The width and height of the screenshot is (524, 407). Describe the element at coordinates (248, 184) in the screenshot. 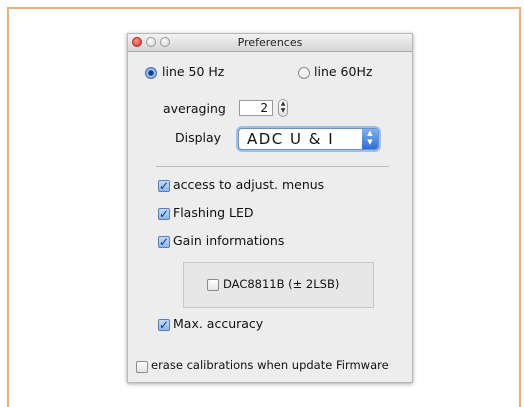

I see `adjust-menus-label: access to adjust. menus` at that location.